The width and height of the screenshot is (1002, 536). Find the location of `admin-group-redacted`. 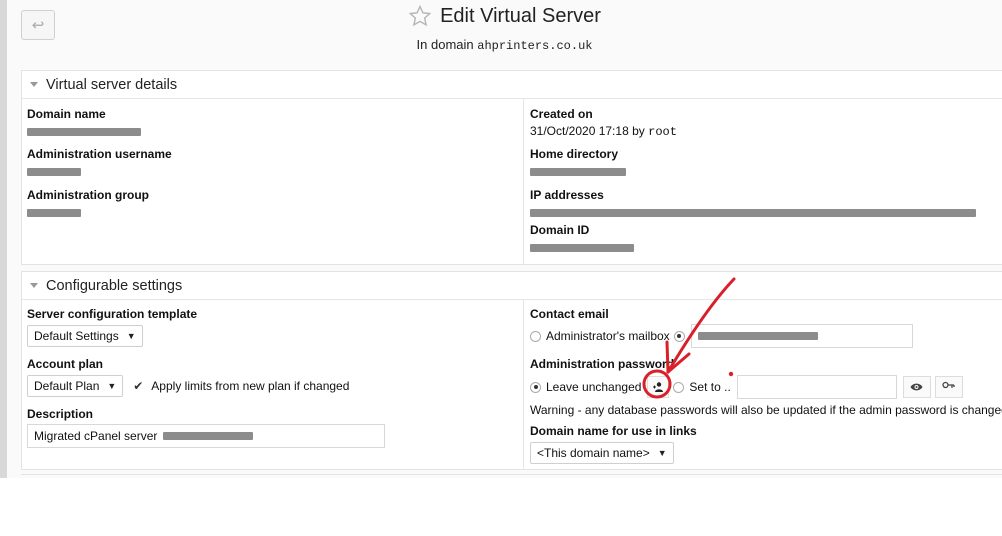

admin-group-redacted is located at coordinates (54, 212).